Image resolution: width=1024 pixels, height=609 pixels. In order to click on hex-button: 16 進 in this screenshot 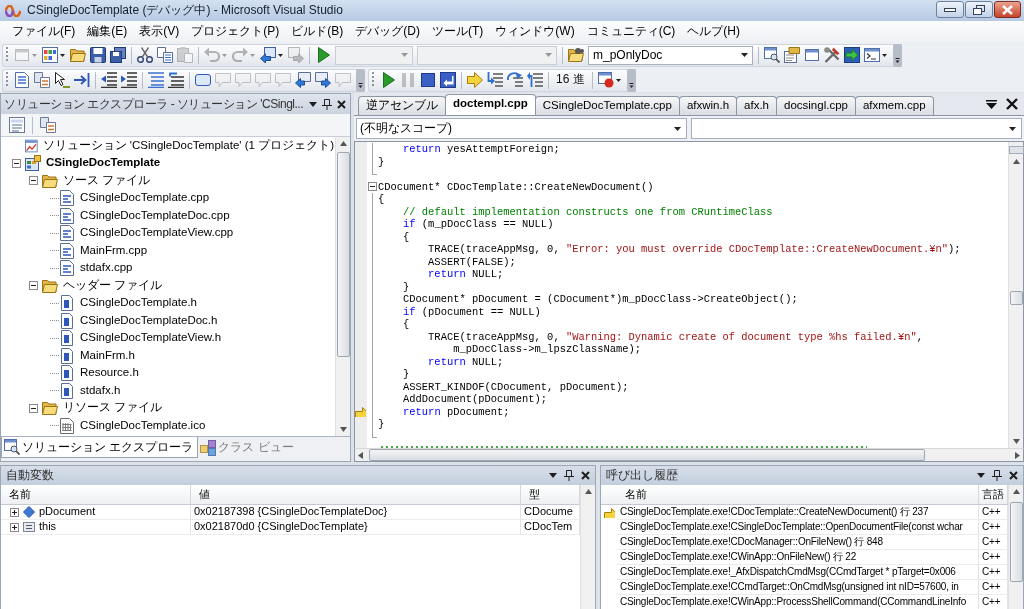, I will do `click(570, 80)`.